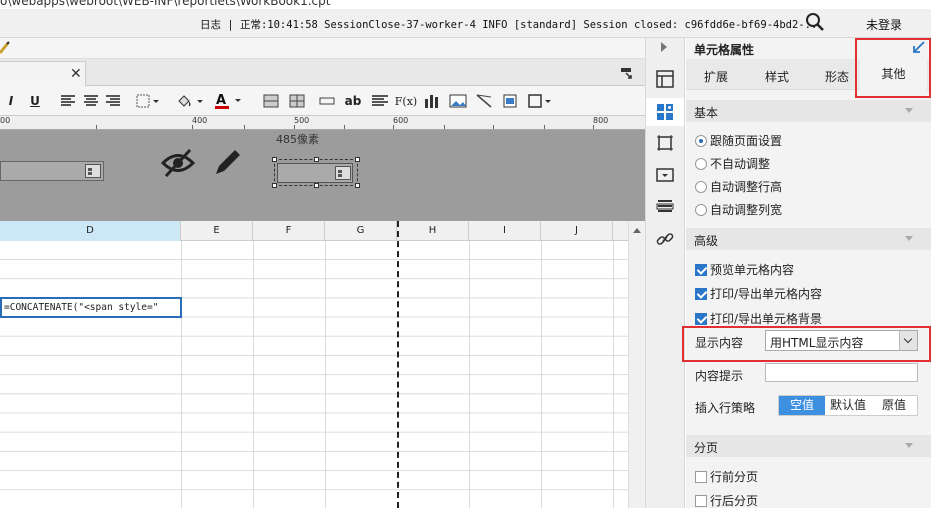  Describe the element at coordinates (665, 273) in the screenshot. I see `property-nav` at that location.